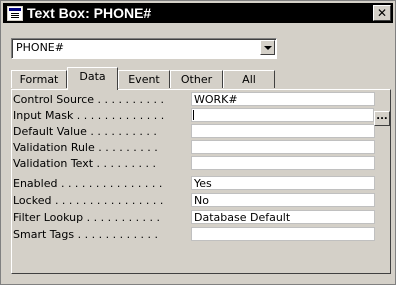 The width and height of the screenshot is (396, 285). Describe the element at coordinates (84, 163) in the screenshot. I see `property-label: Validation Text . . . . . . . . .` at that location.